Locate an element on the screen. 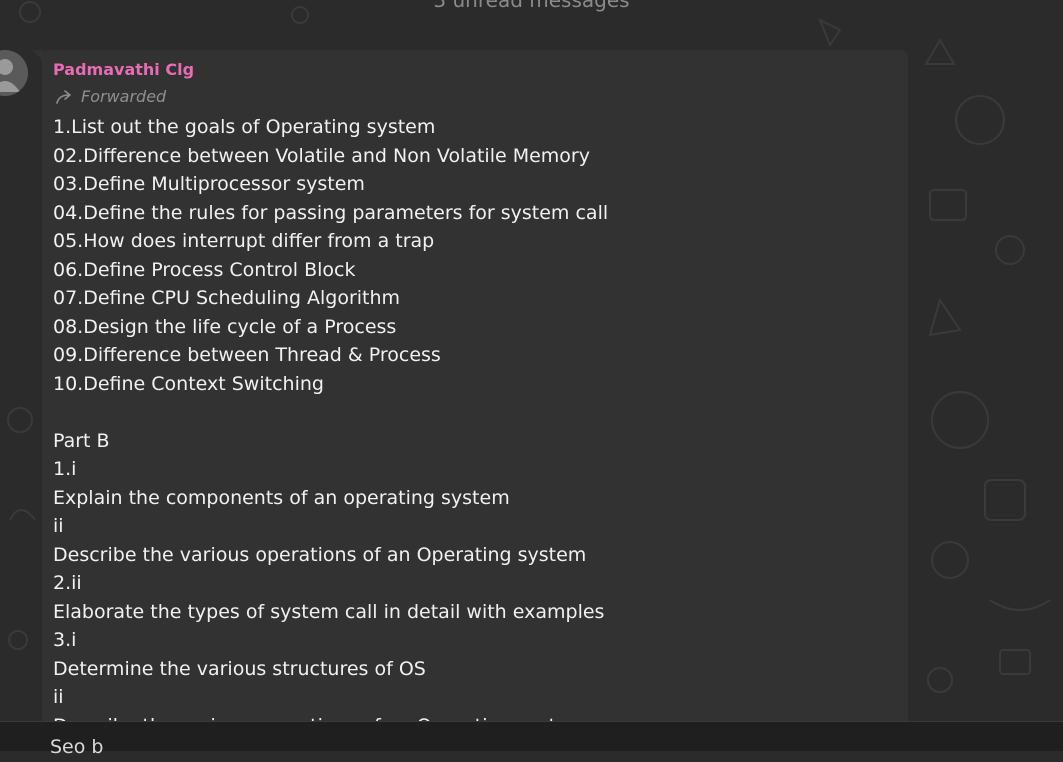 This screenshot has width=1063, height=762. forwarded-label: Forwarded is located at coordinates (124, 96).